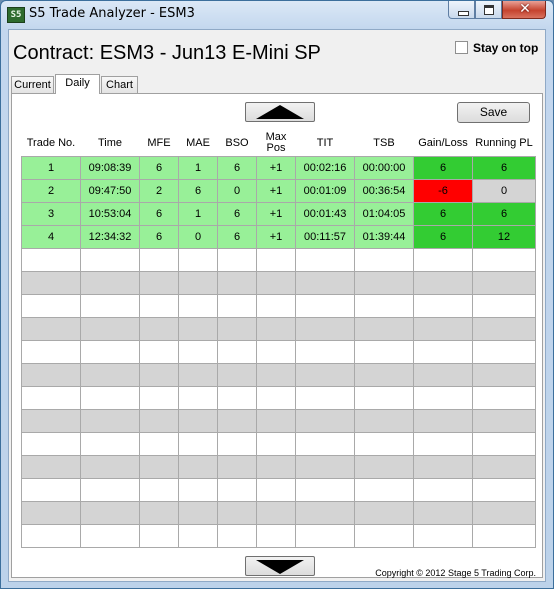 The height and width of the screenshot is (589, 554). I want to click on tab-daily: Daily, so click(77, 84).